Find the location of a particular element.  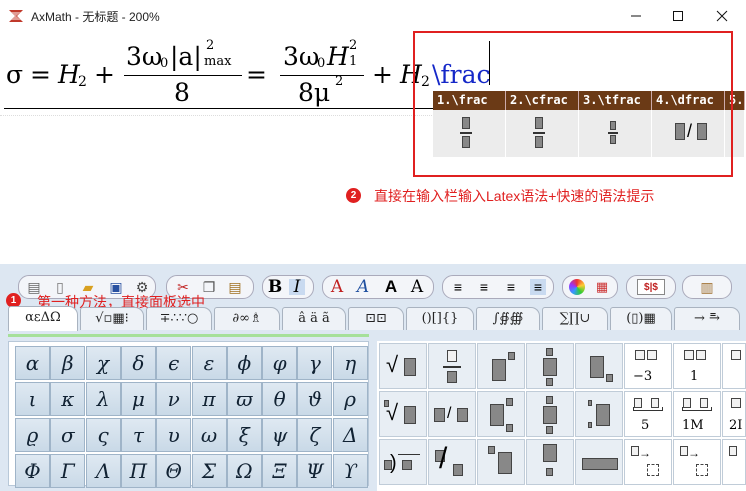

font-bold-a-button: A is located at coordinates (391, 286).